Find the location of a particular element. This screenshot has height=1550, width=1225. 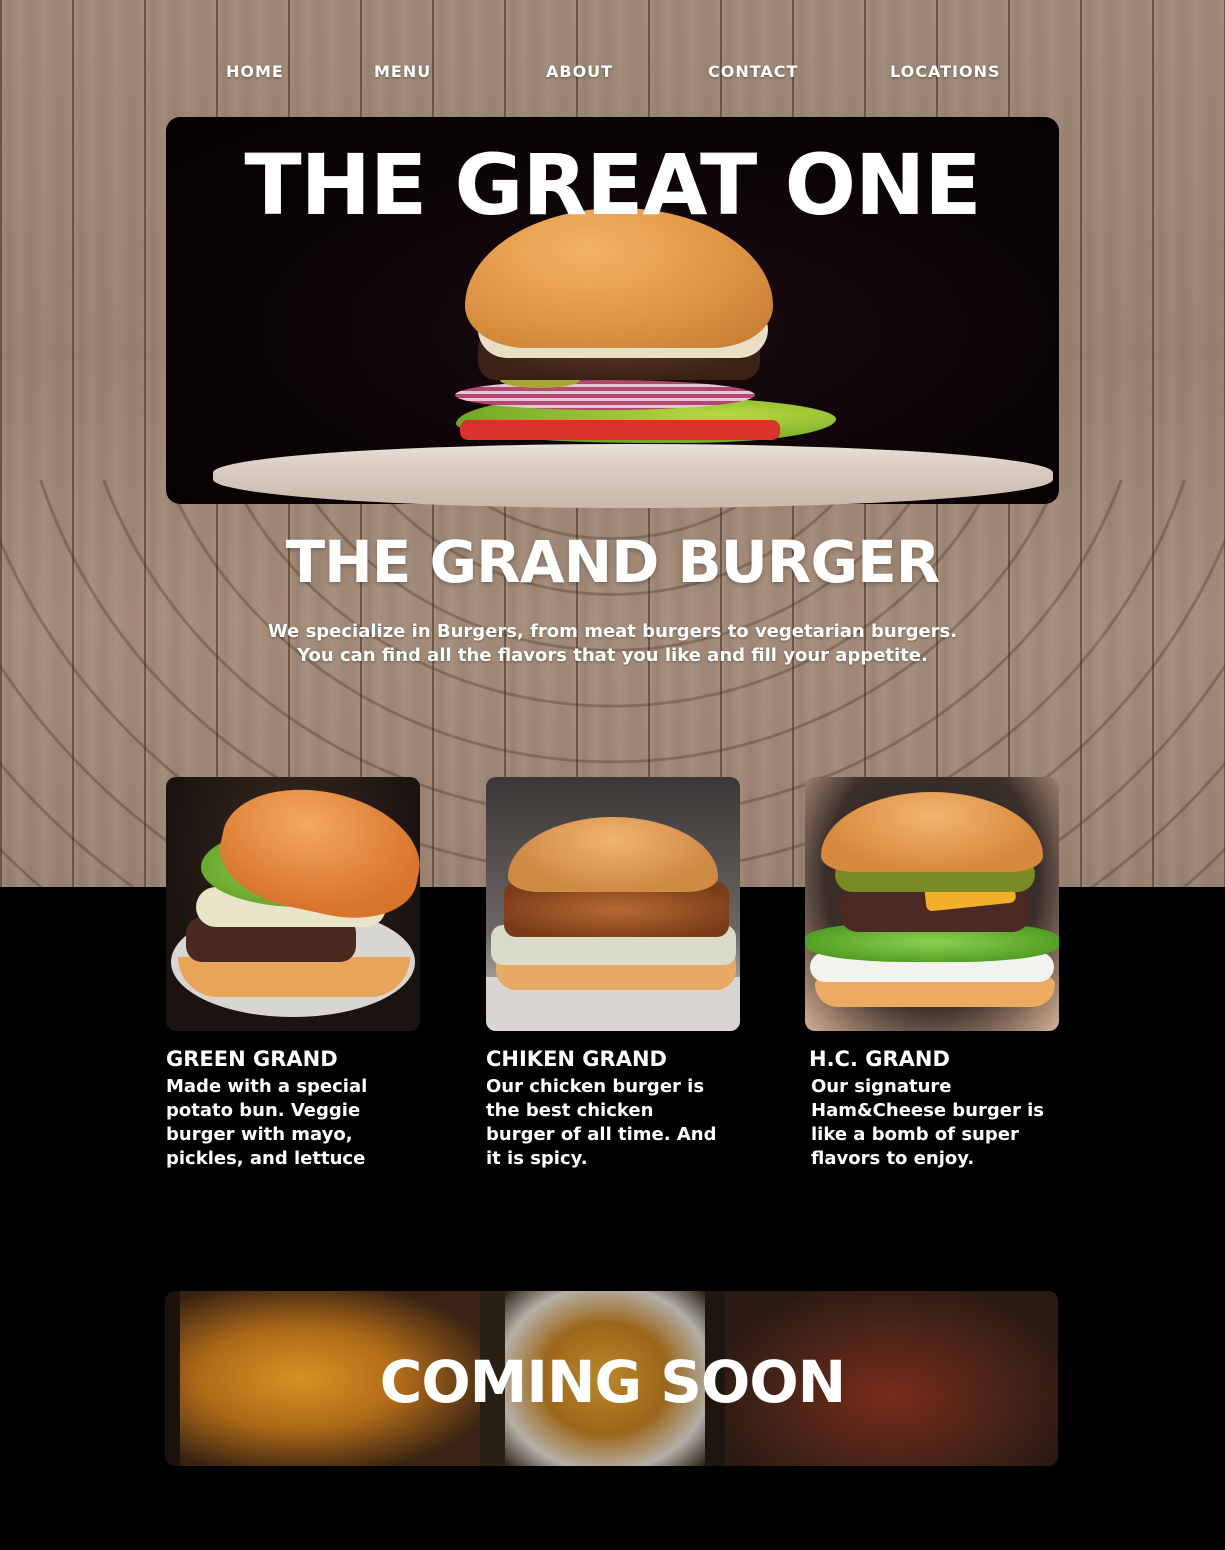

hc-grand-image is located at coordinates (932, 904).